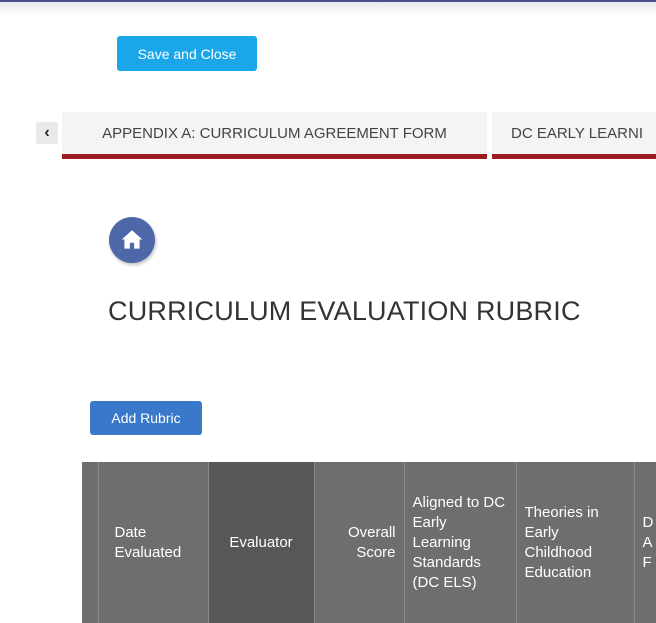 The width and height of the screenshot is (656, 623). Describe the element at coordinates (645, 542) in the screenshot. I see `column-header-truncated: D A F (` at that location.